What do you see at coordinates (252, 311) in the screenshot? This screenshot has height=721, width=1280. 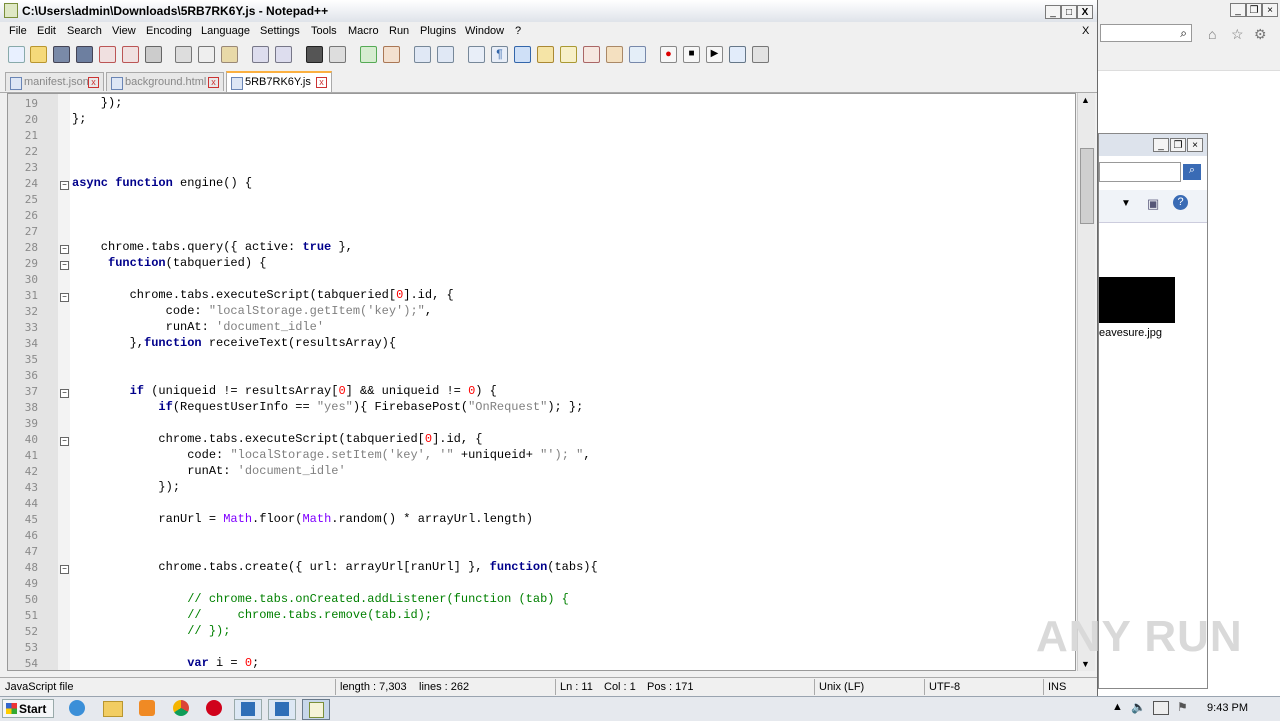 I see `code-line: code: "localStorage.getItem('key');",` at bounding box center [252, 311].